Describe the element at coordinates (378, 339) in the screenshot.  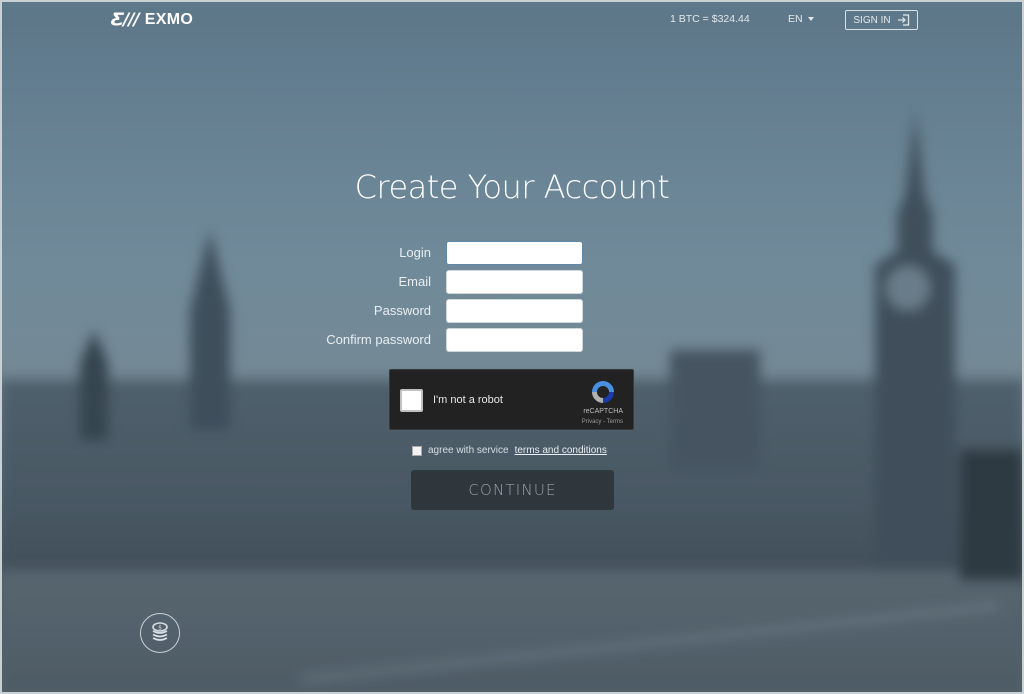
I see `confirm-password-label: Confirm password` at that location.